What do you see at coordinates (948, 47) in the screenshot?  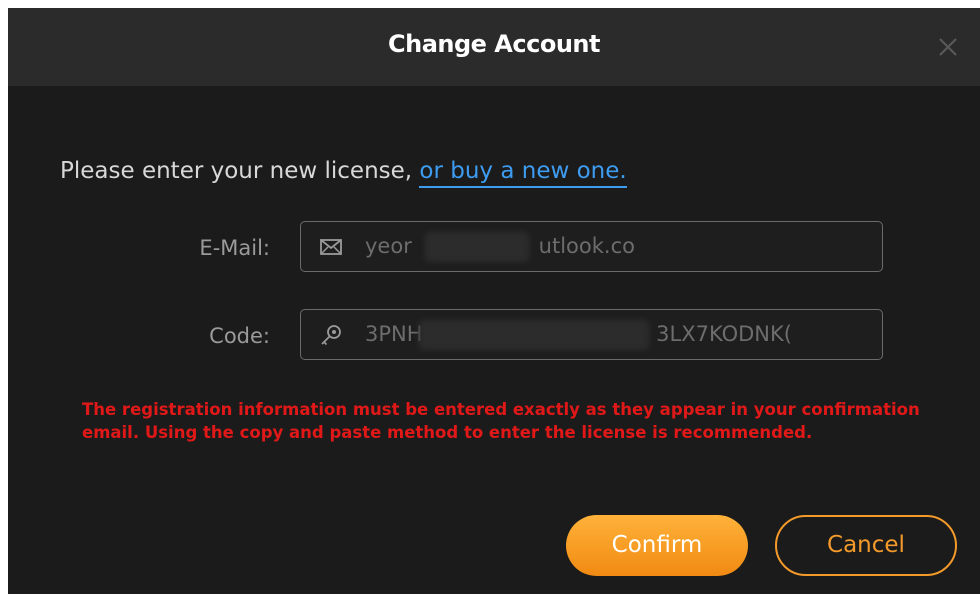 I see `close-icon` at bounding box center [948, 47].